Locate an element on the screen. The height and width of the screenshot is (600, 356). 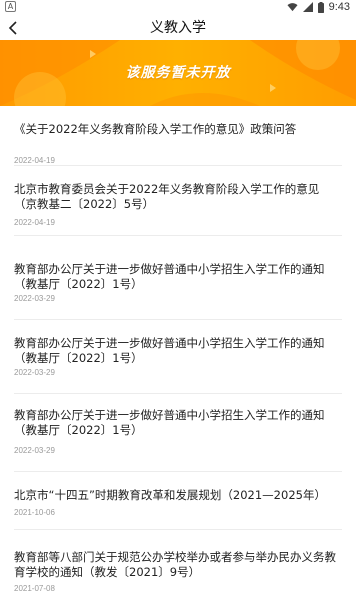
nav-bar: 义教入学 is located at coordinates (178, 28).